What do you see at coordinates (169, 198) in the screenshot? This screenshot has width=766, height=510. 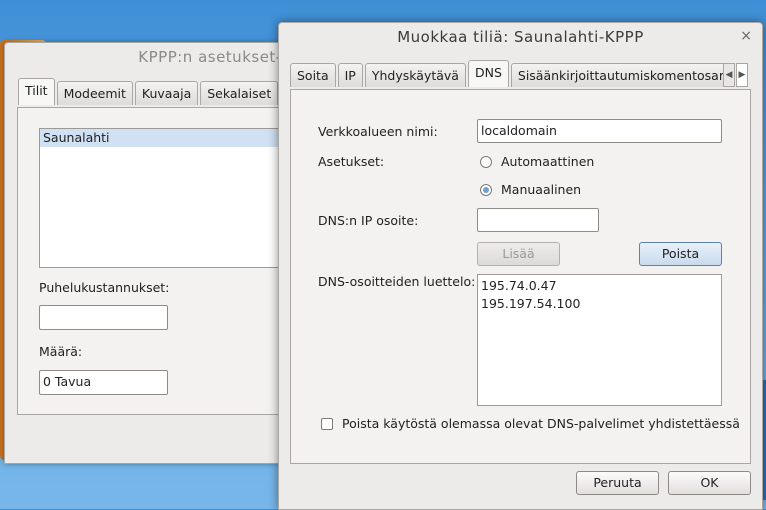 I see `accounts-list: Saunalahti` at bounding box center [169, 198].